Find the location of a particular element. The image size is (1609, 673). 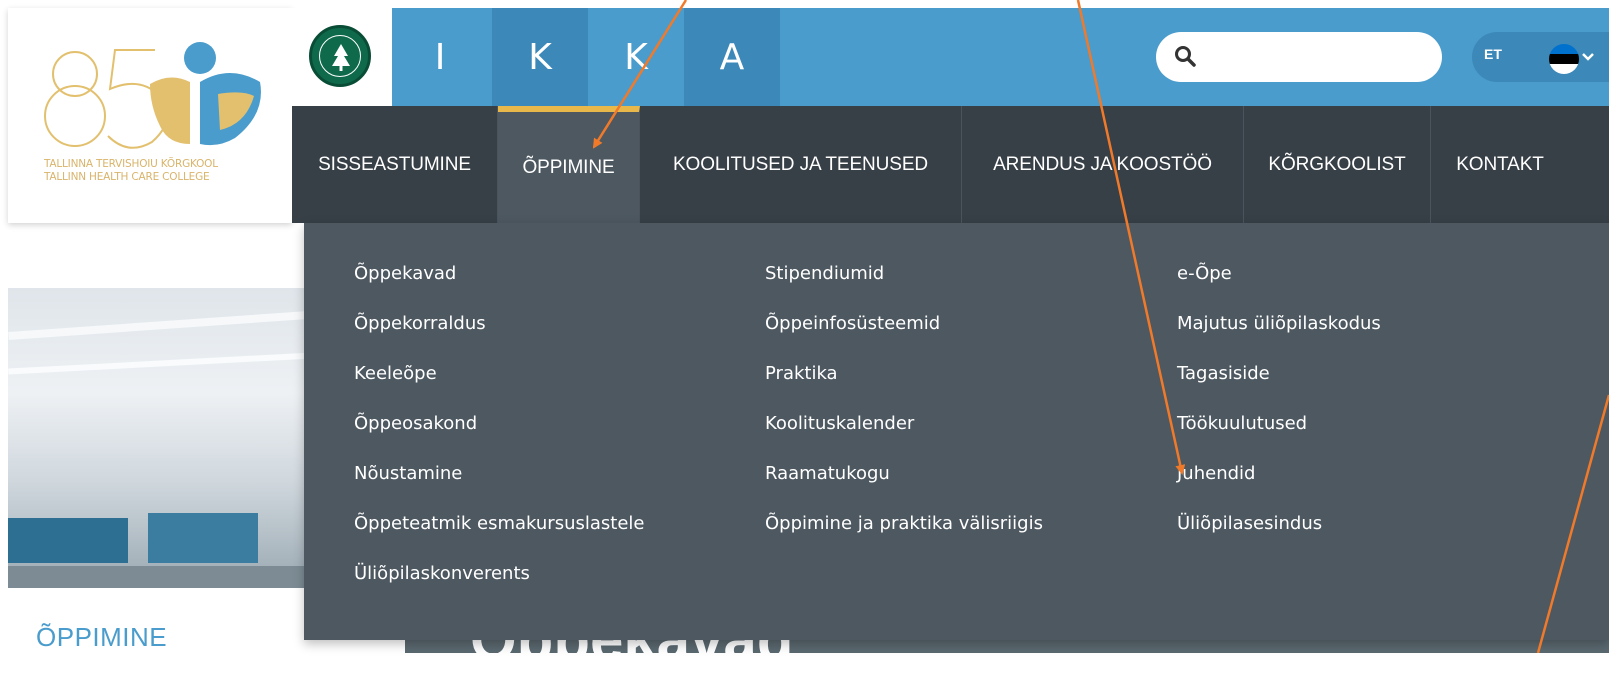

menu-link-stipendiumid: Stipendiumid is located at coordinates (904, 288).